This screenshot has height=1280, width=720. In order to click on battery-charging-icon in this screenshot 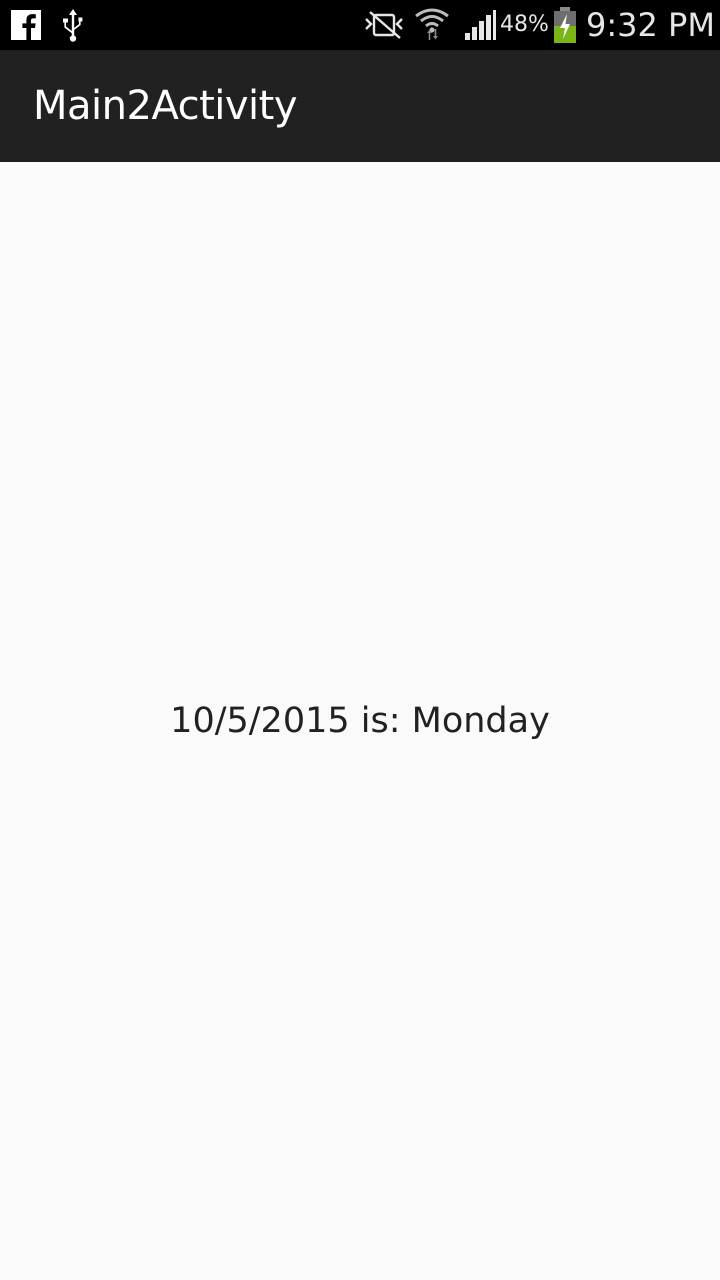, I will do `click(565, 25)`.